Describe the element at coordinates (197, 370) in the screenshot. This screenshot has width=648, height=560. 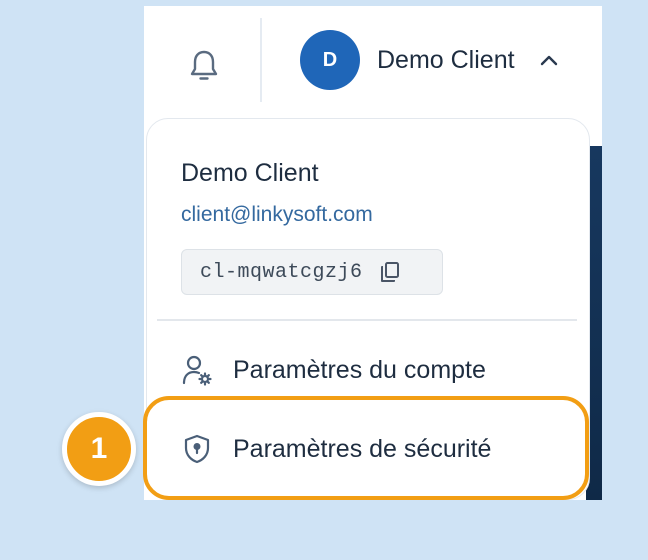
I see `user-gear-icon` at that location.